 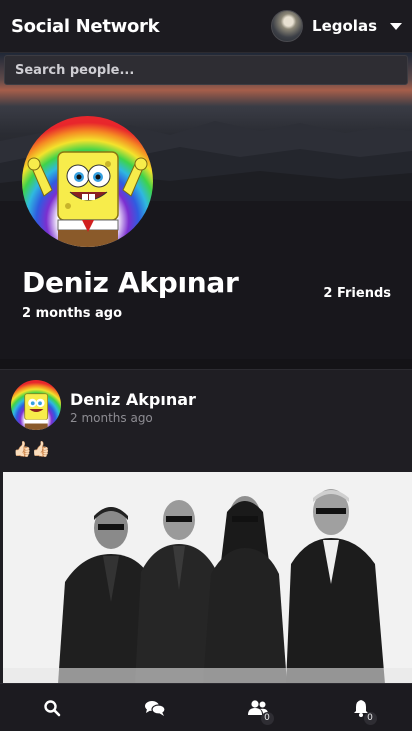 I want to click on post-timestamp: 2 months ago, so click(x=111, y=418).